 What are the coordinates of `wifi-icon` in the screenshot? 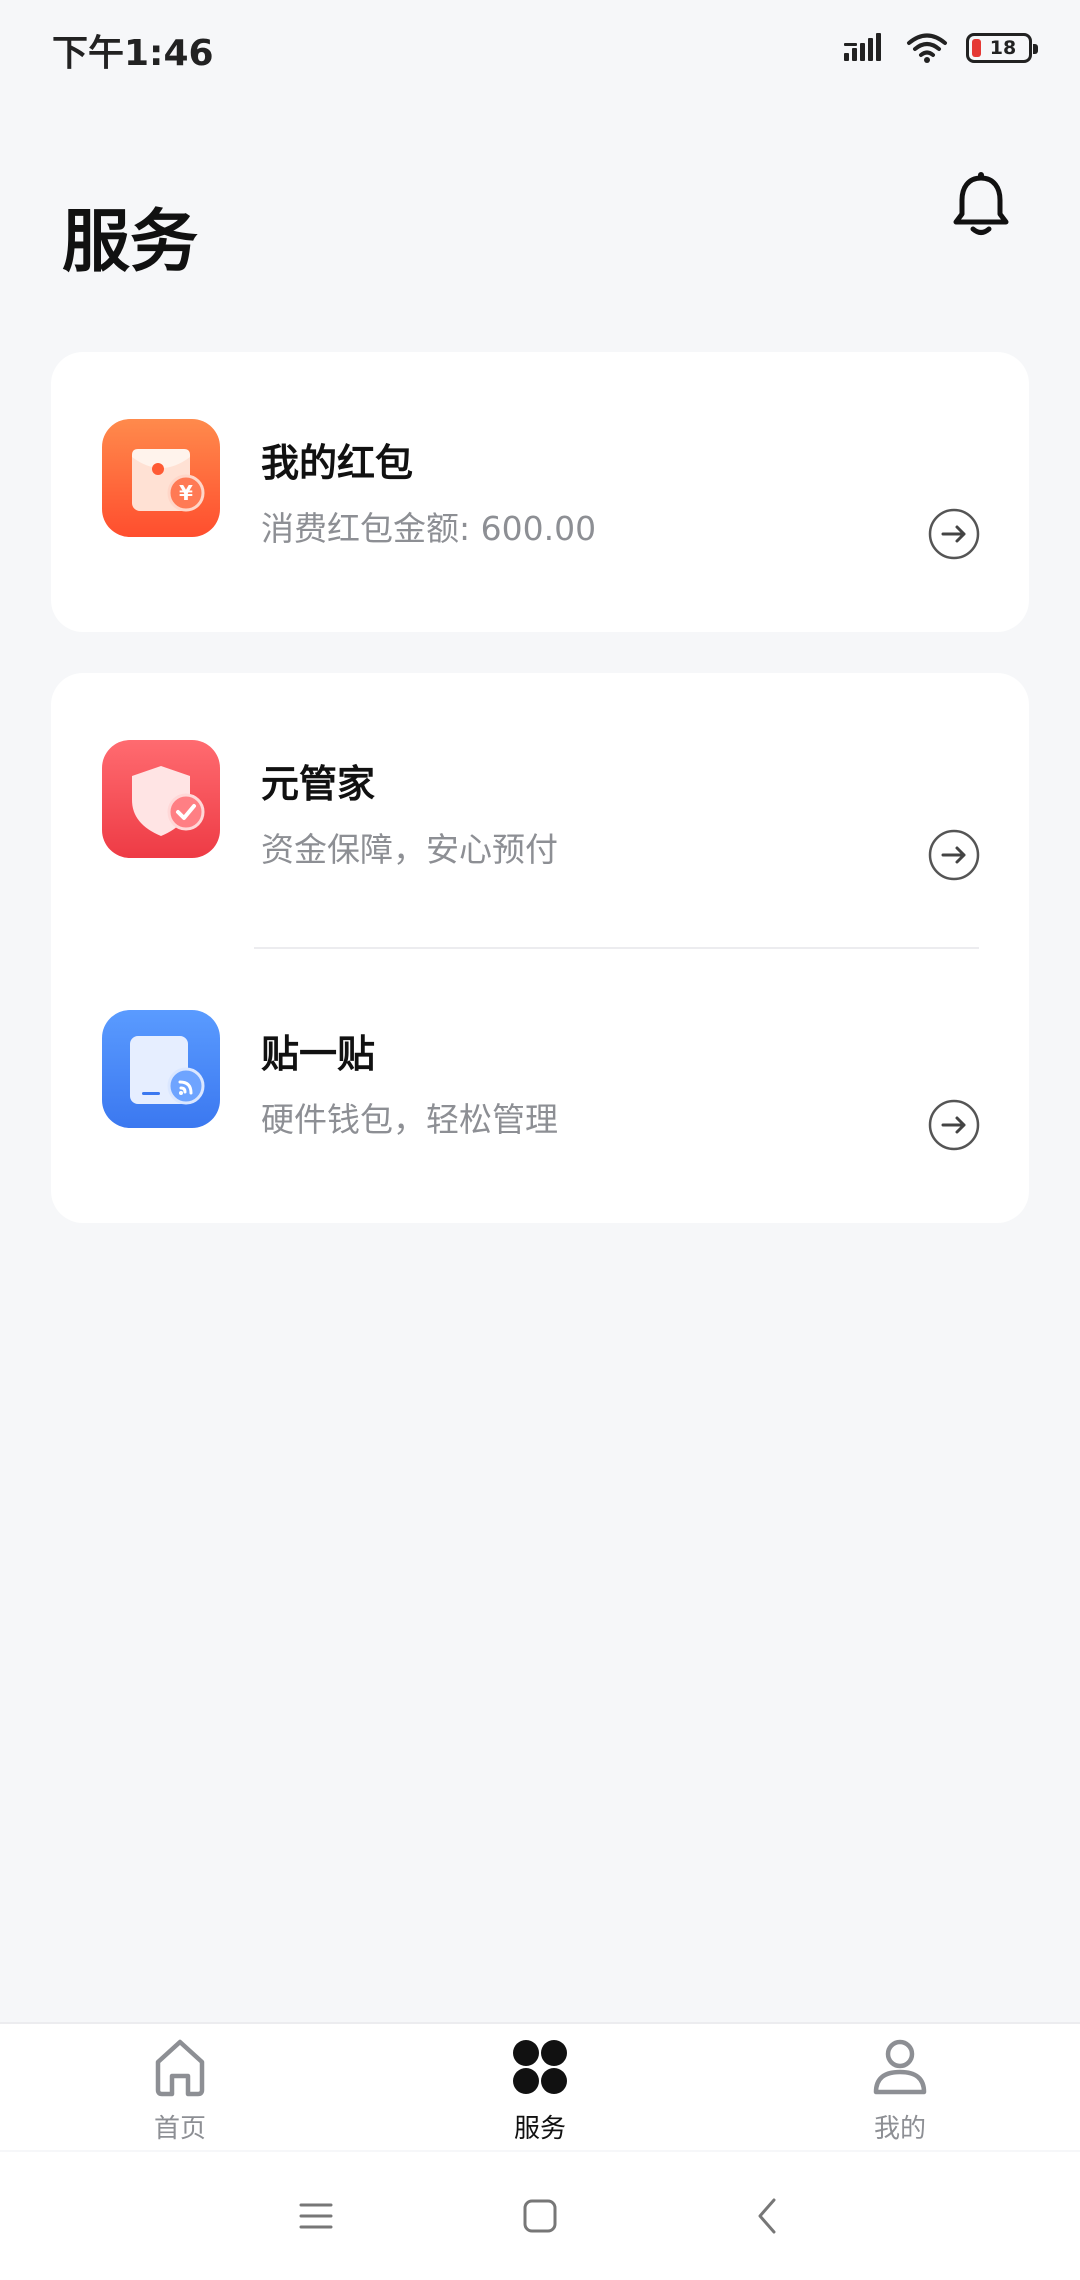 It's located at (927, 48).